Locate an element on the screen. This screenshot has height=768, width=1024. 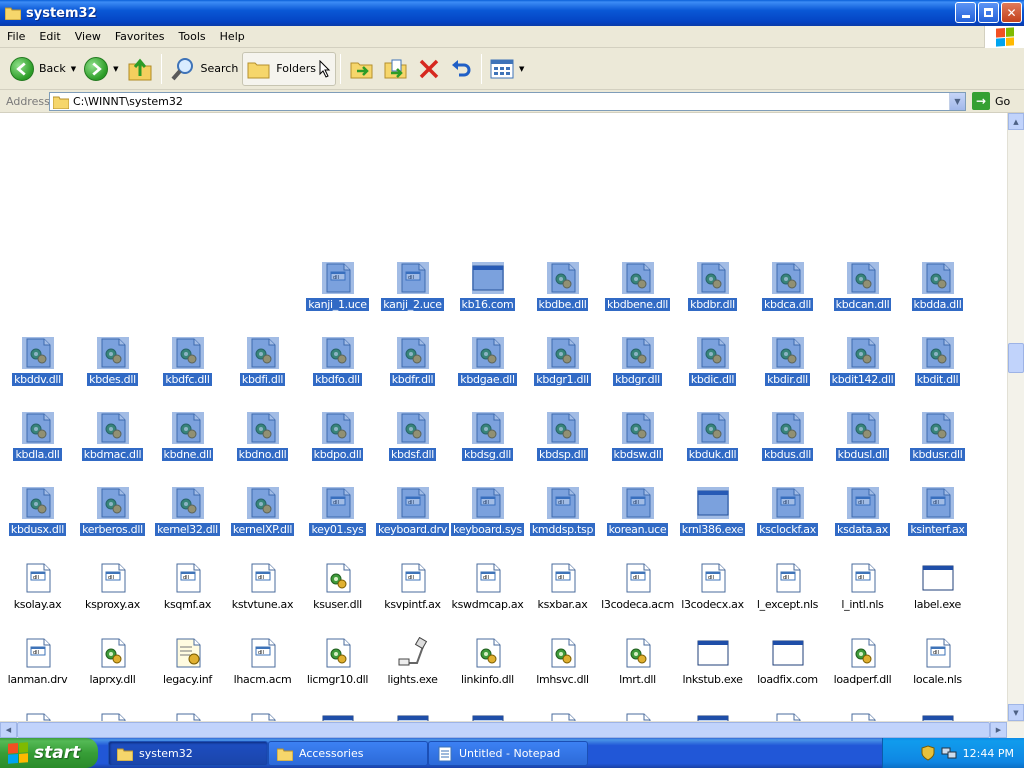
file-item: dll kstvtune.ax is located at coordinates (262, 594).